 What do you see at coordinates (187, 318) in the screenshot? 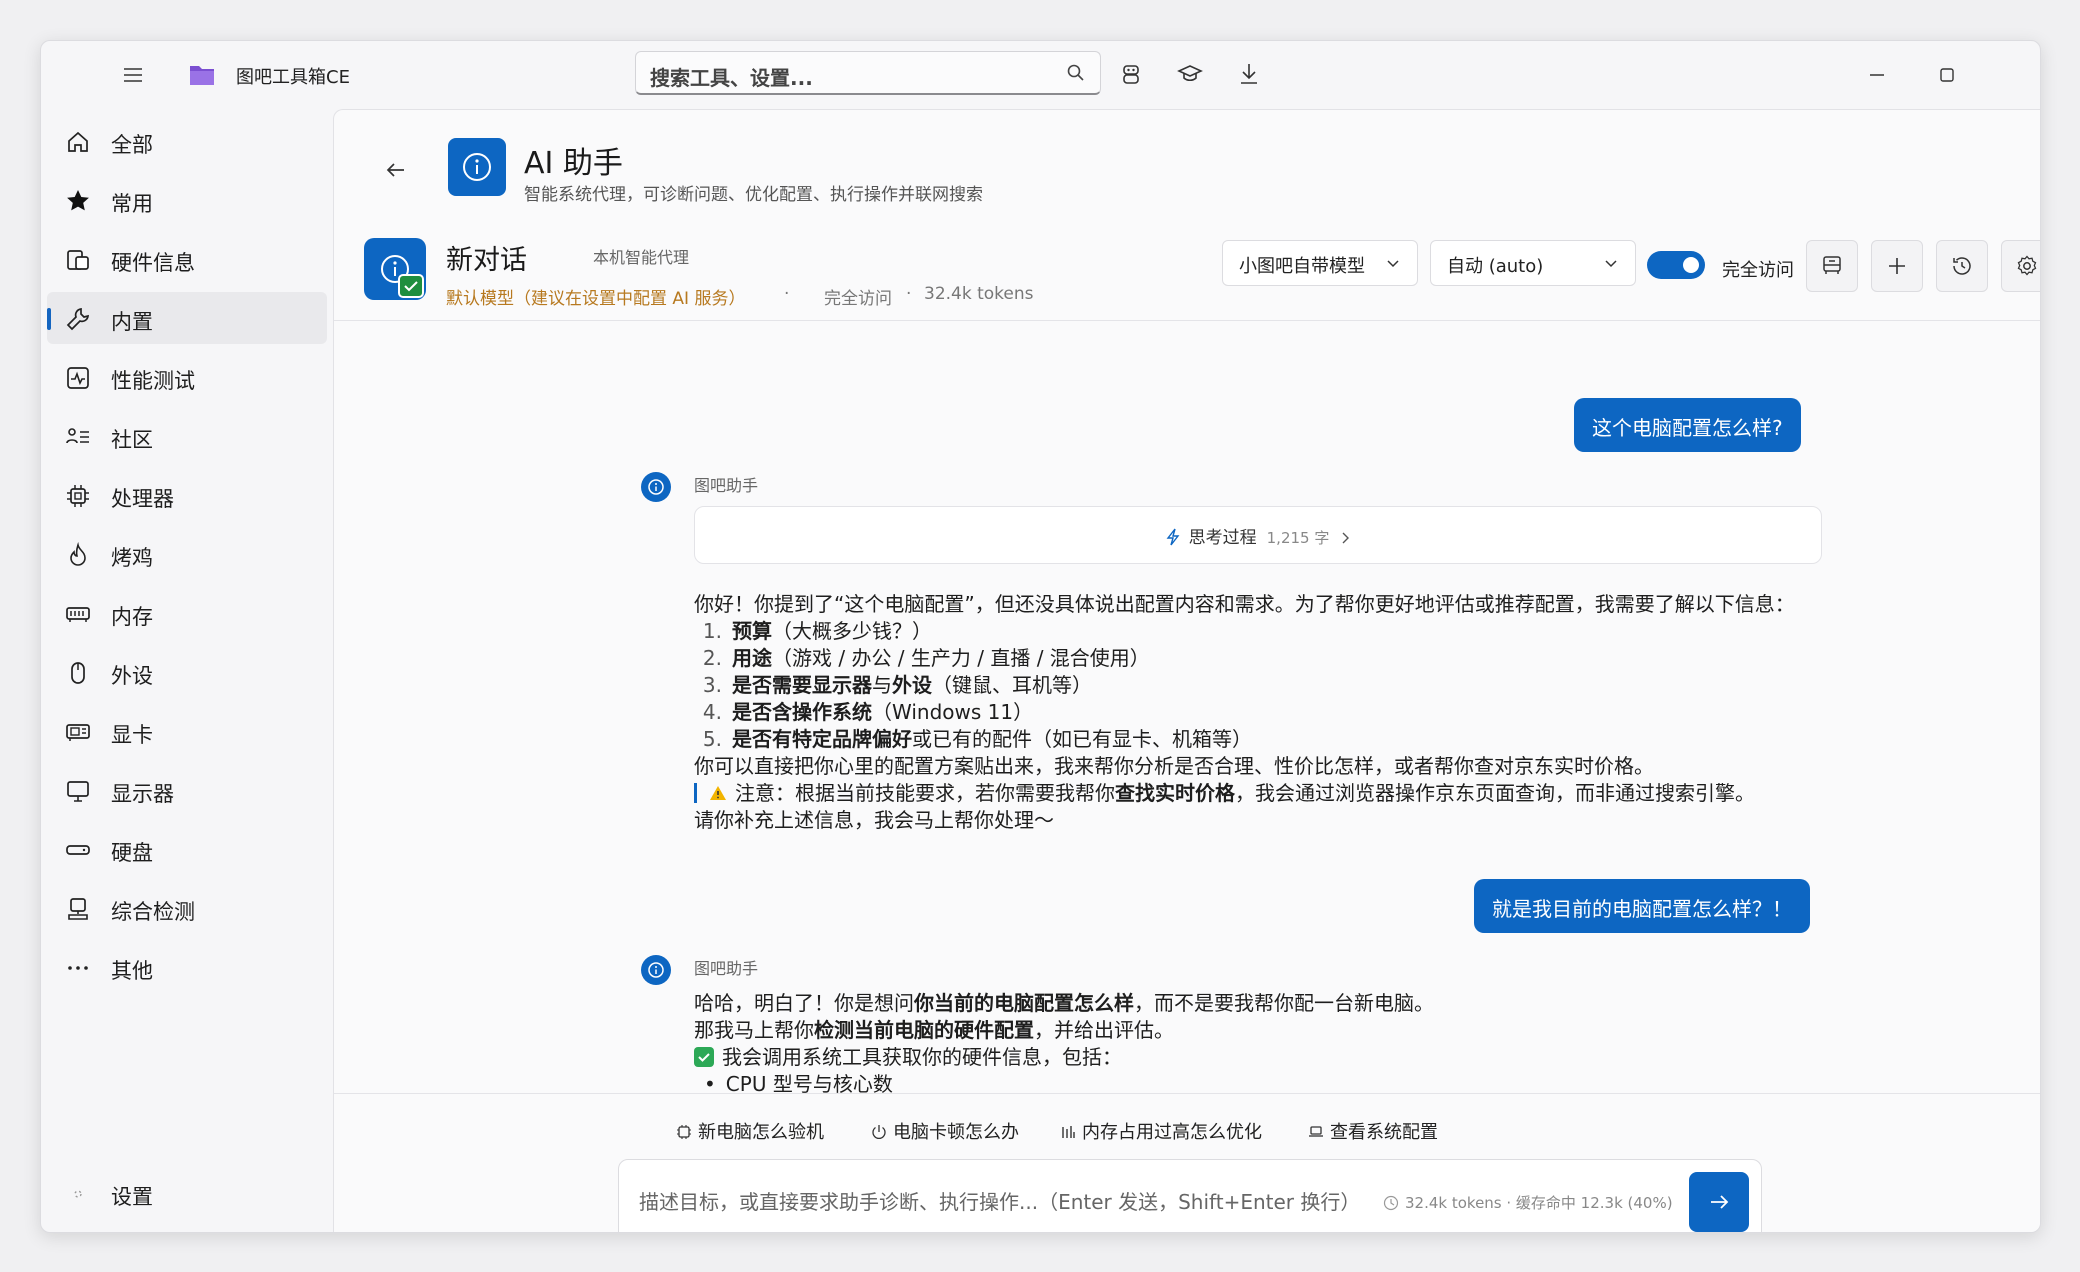
I see `sidebar-item-builtin: 内置` at bounding box center [187, 318].